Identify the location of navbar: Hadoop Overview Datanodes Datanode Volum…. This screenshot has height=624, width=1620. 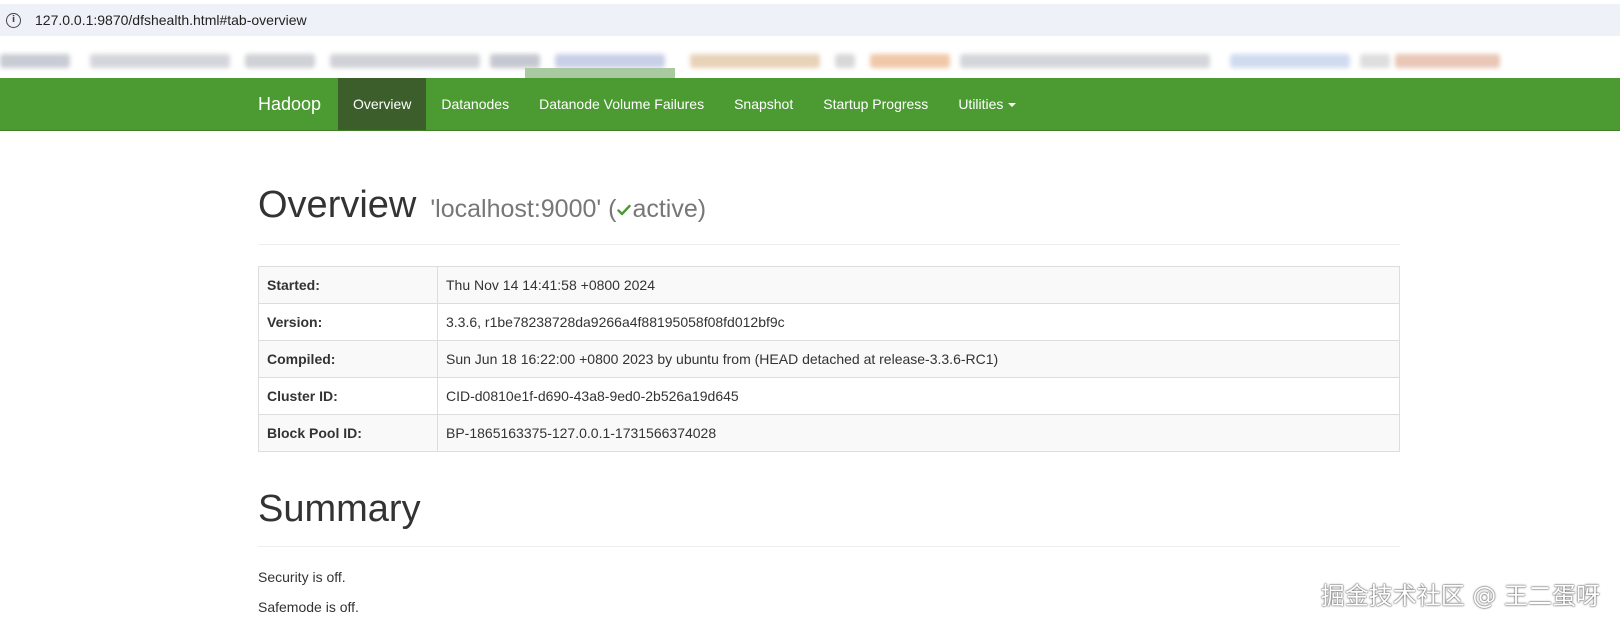
(810, 104).